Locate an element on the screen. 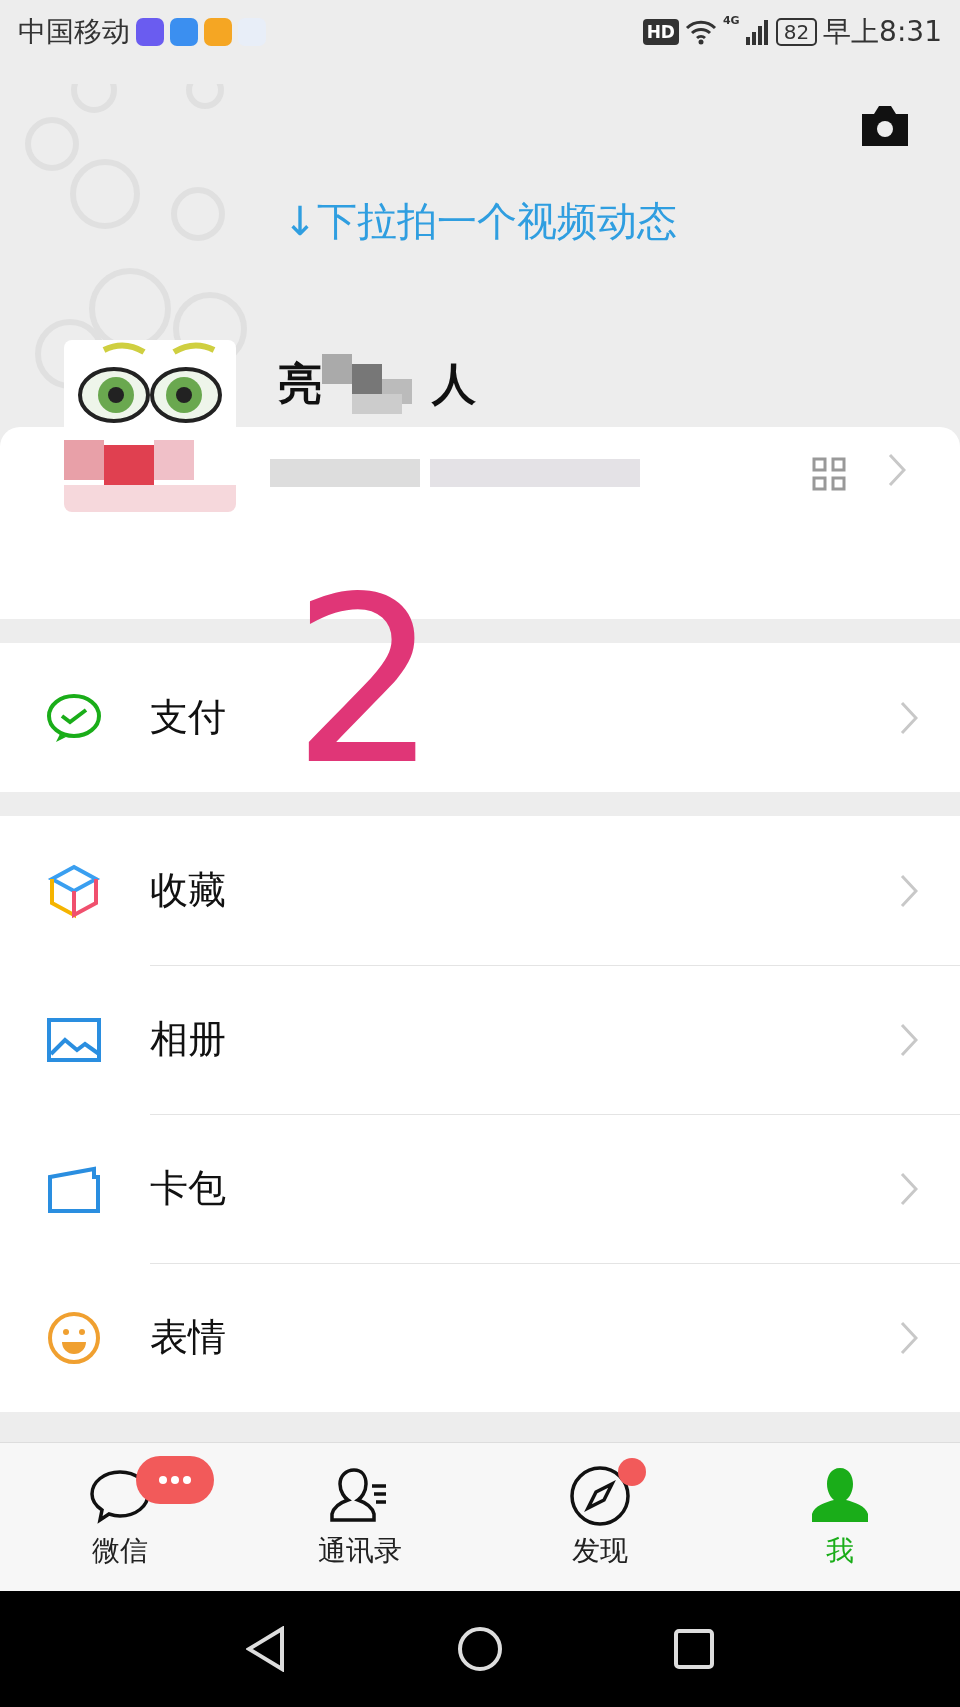 This screenshot has height=1707, width=960. user-name: 人 is located at coordinates (454, 383).